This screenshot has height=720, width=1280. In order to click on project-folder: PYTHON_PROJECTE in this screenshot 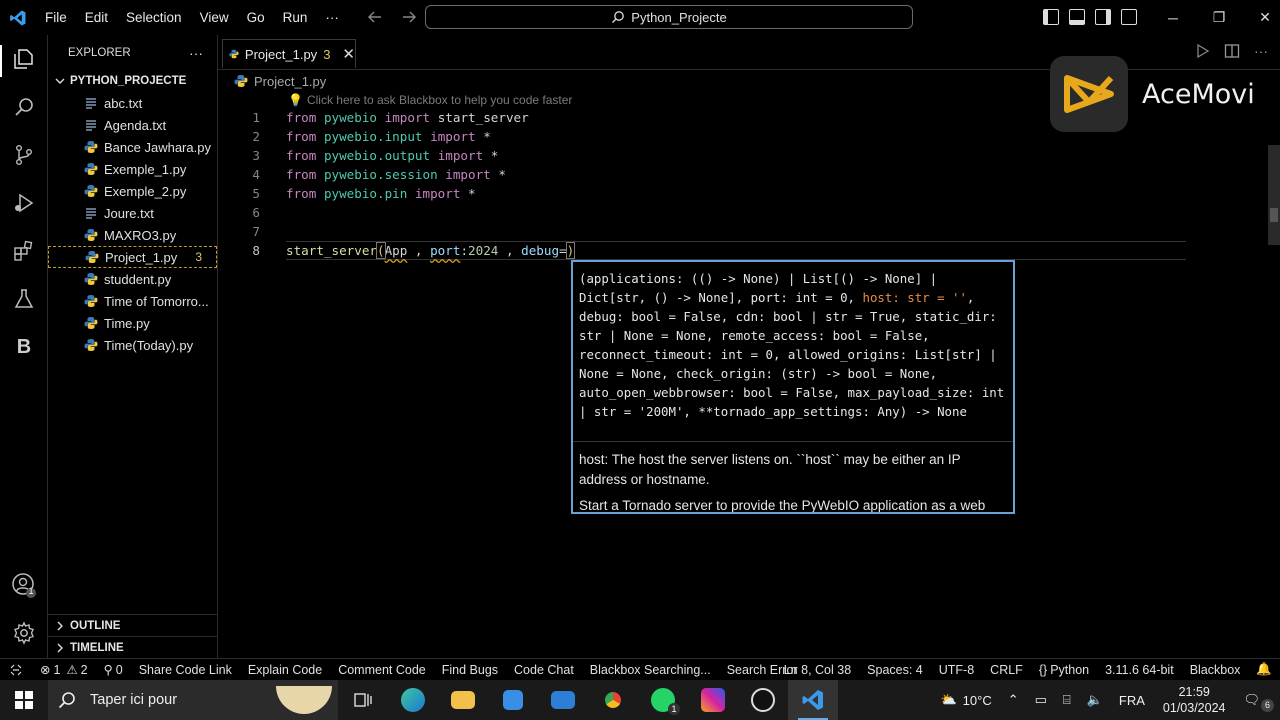, I will do `click(132, 81)`.